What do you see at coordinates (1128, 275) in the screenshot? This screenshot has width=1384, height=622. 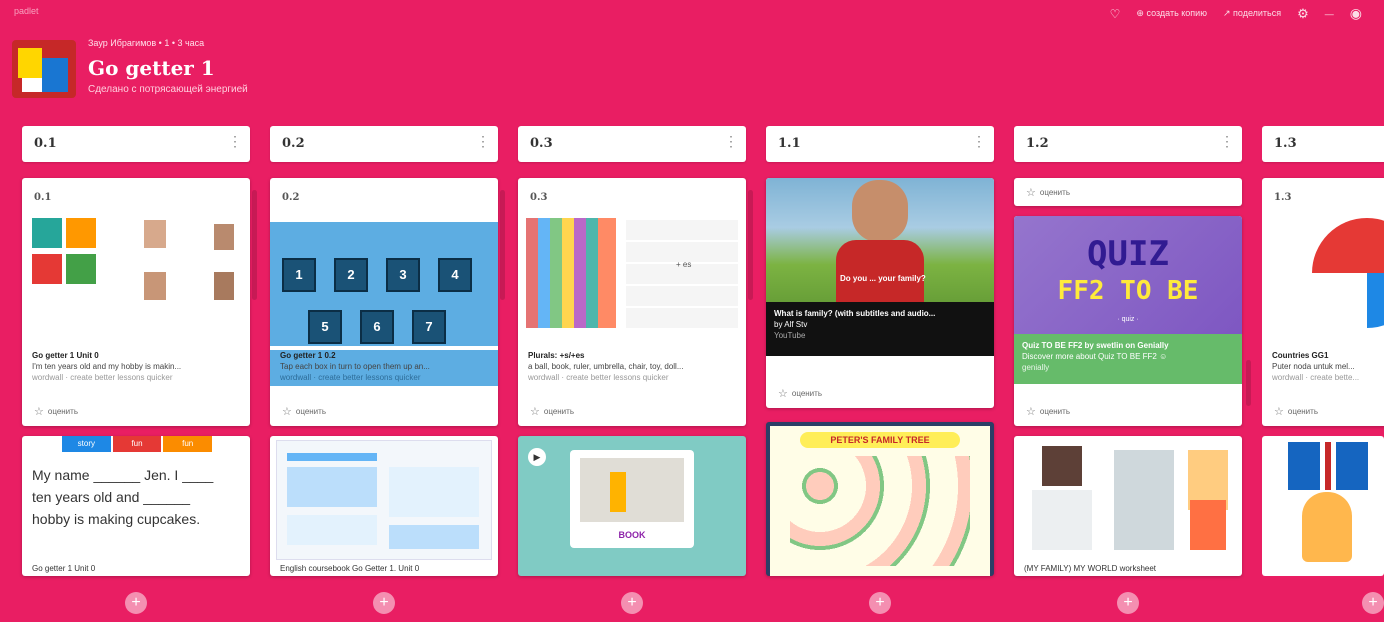 I see `quiz-thumbnail: QUIZ FF2 TO BE · quiz ·` at bounding box center [1128, 275].